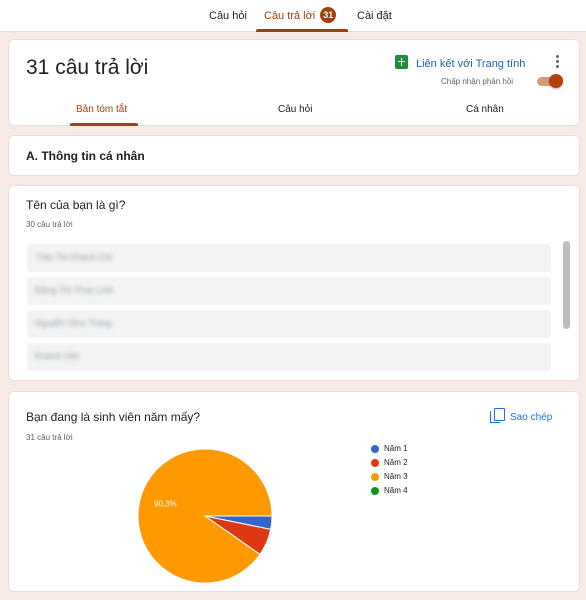  What do you see at coordinates (289, 258) in the screenshot?
I see `answer-row: Trần Thị Khánh Chi` at bounding box center [289, 258].